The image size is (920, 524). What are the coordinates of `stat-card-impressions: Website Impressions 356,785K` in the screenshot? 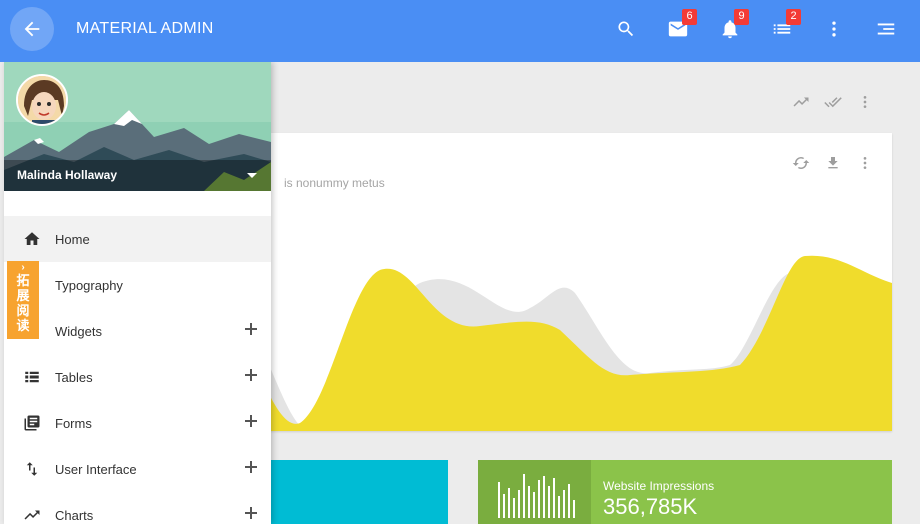 It's located at (685, 492).